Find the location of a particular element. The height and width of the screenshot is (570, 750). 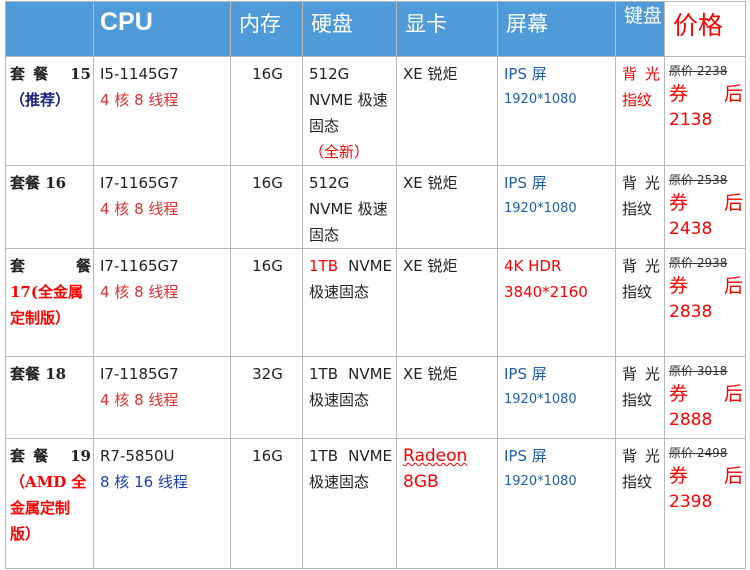

package-cell: 套餐 18 is located at coordinates (49, 397).